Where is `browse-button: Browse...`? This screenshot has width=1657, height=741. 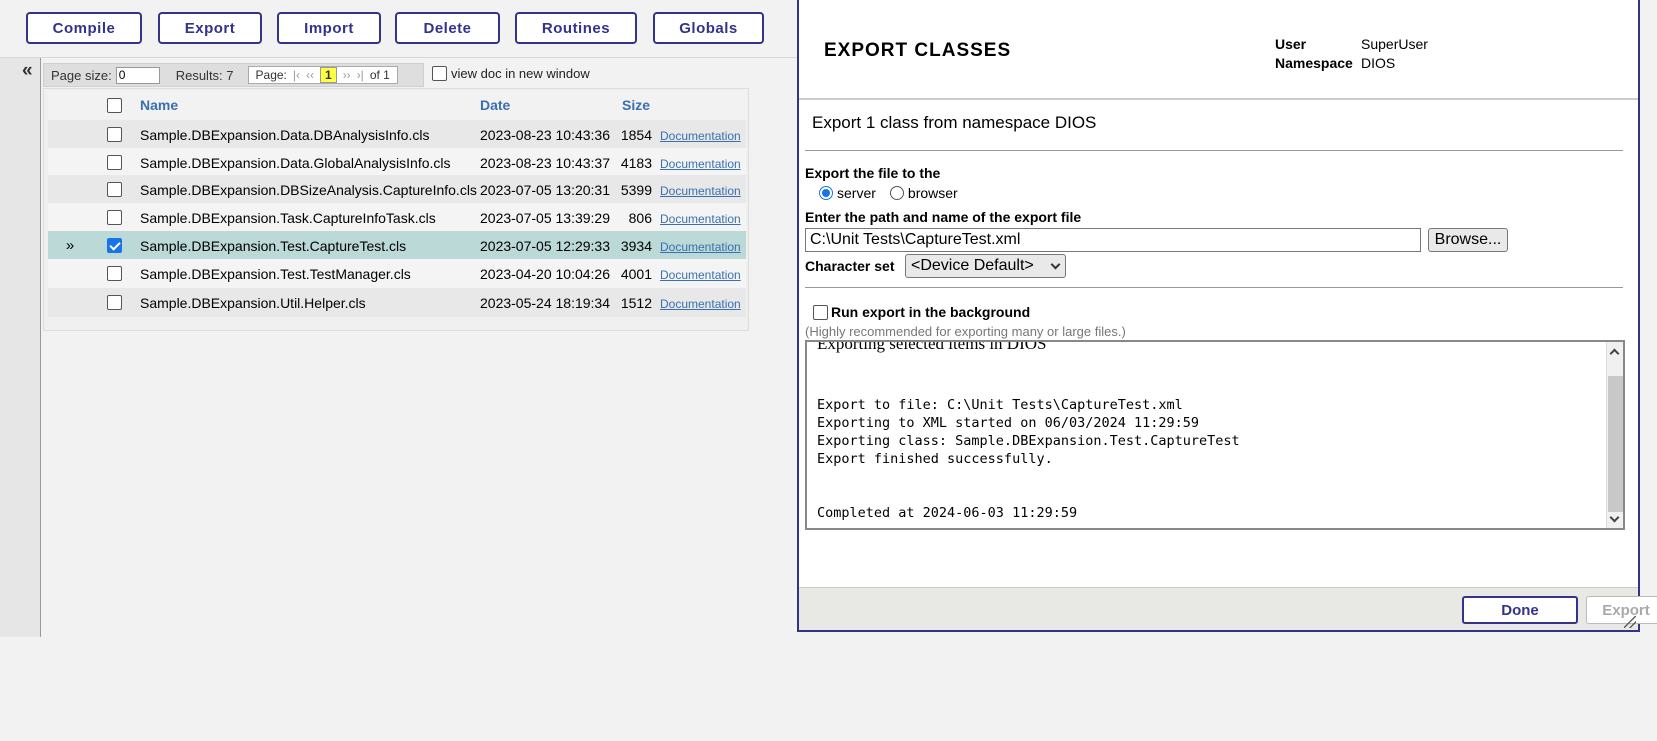
browse-button: Browse... is located at coordinates (1468, 240).